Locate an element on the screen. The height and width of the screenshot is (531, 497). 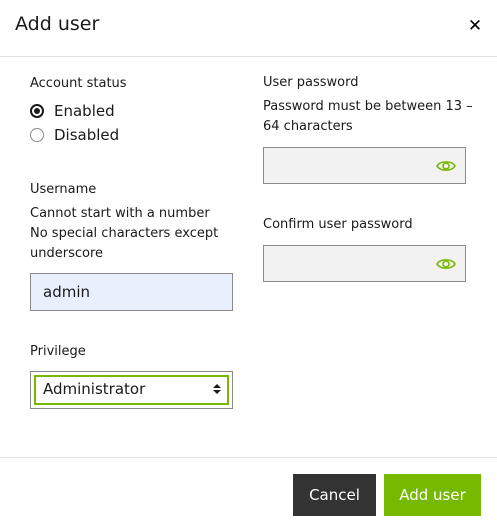
account-status-label: Account status is located at coordinates (78, 83).